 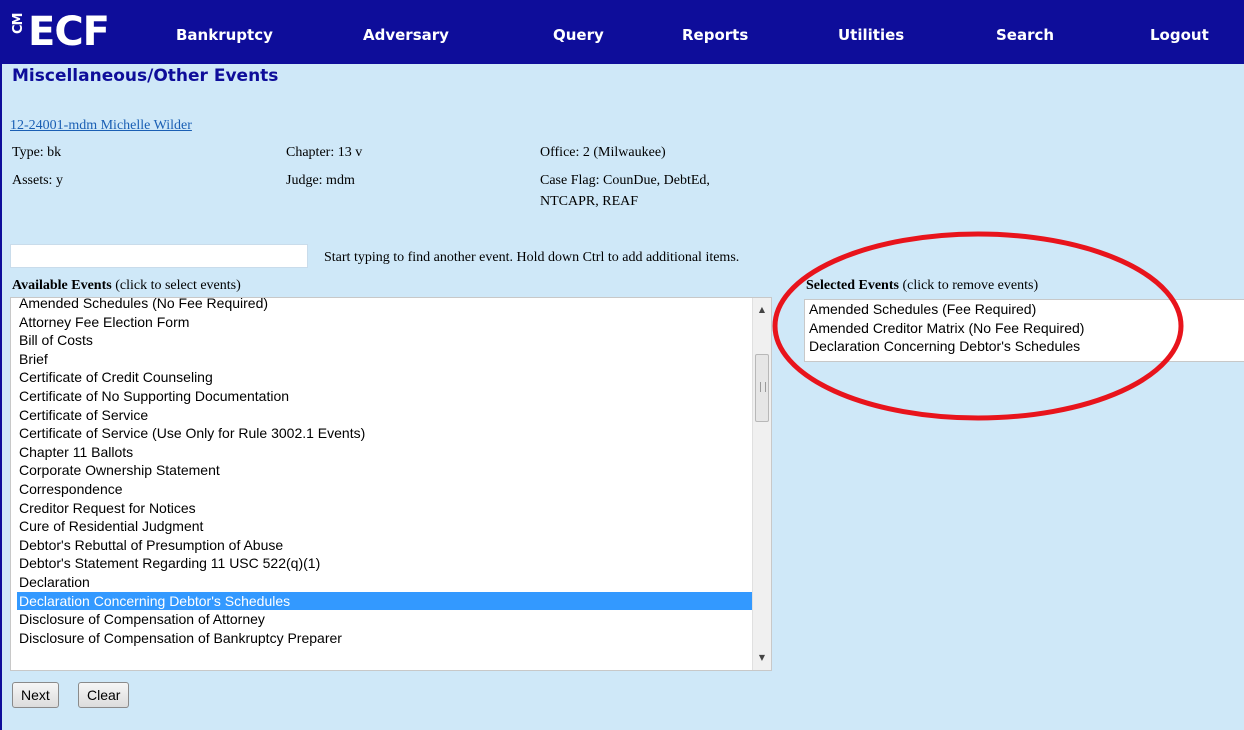 What do you see at coordinates (1, 397) in the screenshot?
I see `left-border` at bounding box center [1, 397].